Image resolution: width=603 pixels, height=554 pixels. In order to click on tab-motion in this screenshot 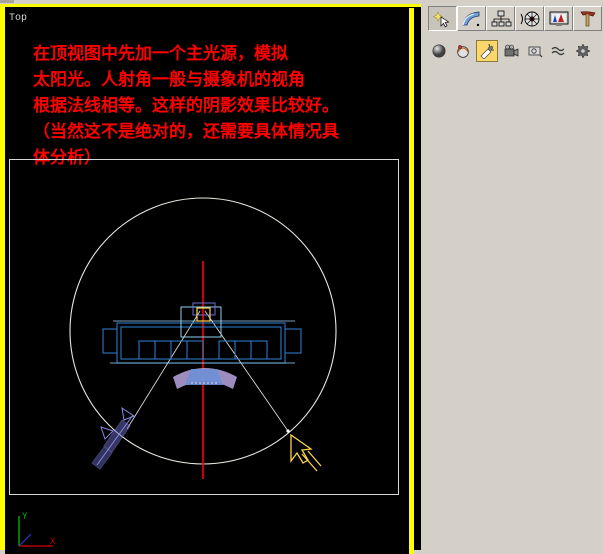, I will do `click(529, 18)`.